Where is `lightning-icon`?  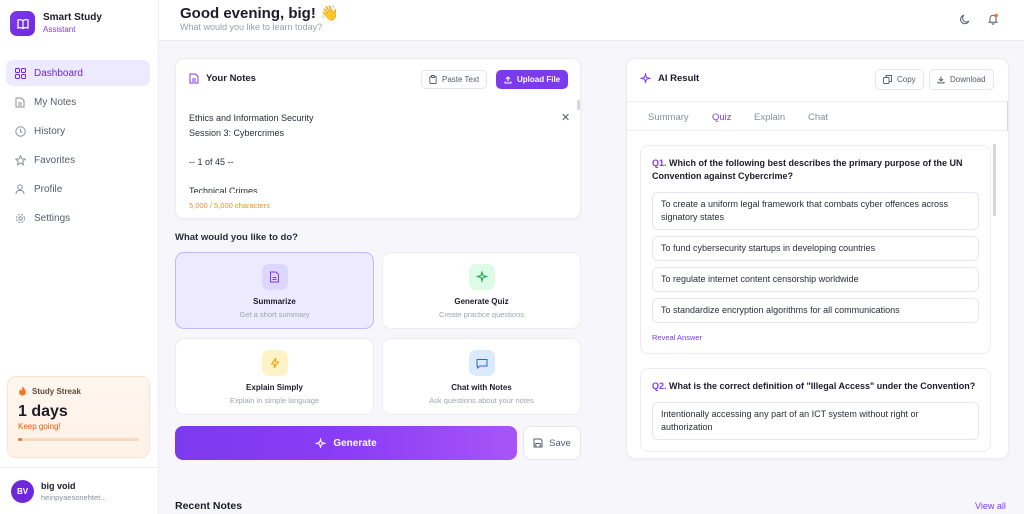 lightning-icon is located at coordinates (274, 363).